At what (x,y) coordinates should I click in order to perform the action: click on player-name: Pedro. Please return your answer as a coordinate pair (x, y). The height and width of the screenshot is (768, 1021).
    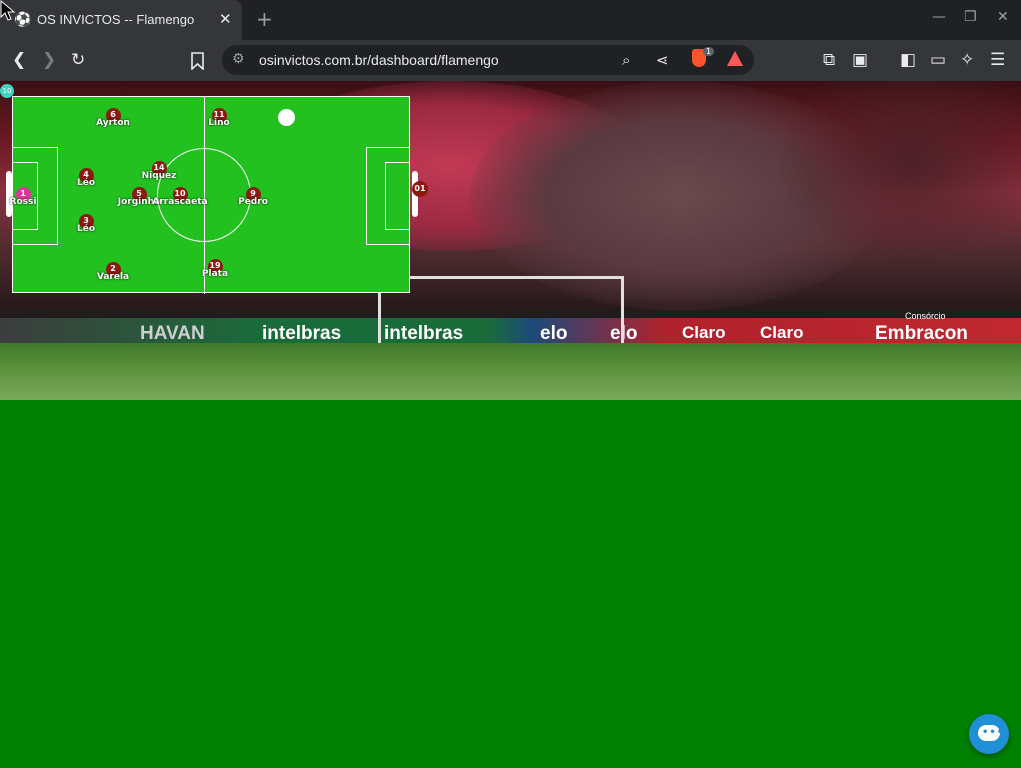
    Looking at the image, I should click on (253, 202).